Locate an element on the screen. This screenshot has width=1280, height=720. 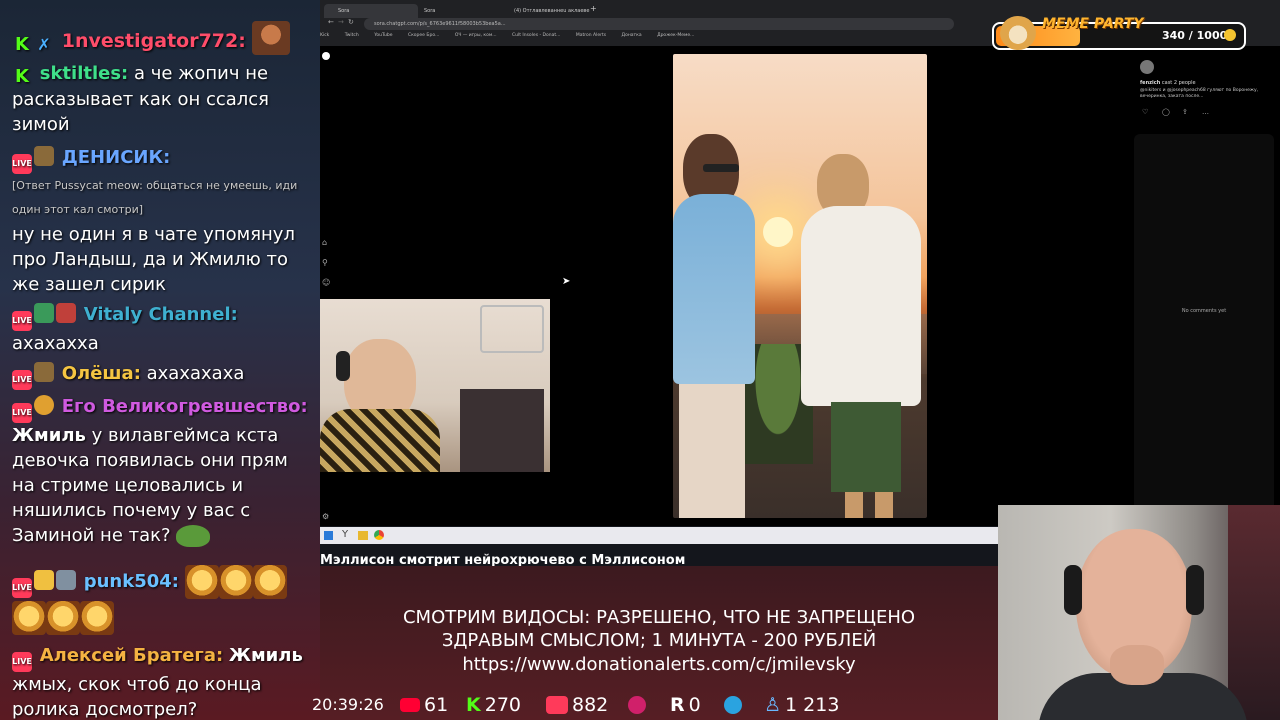
stream-time: 20:39:26 is located at coordinates (348, 704).